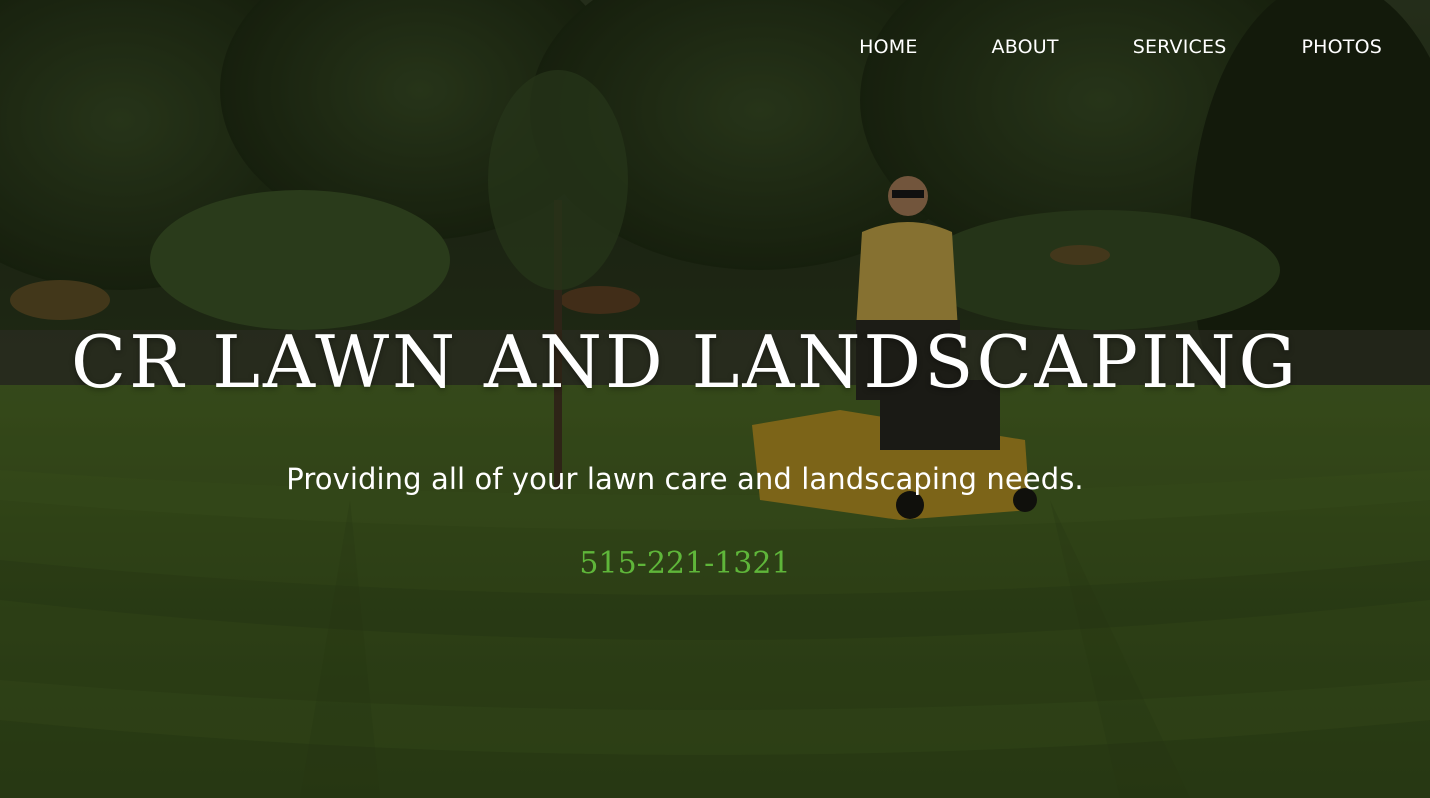  I want to click on nav-about-link: ABOUT, so click(1025, 47).